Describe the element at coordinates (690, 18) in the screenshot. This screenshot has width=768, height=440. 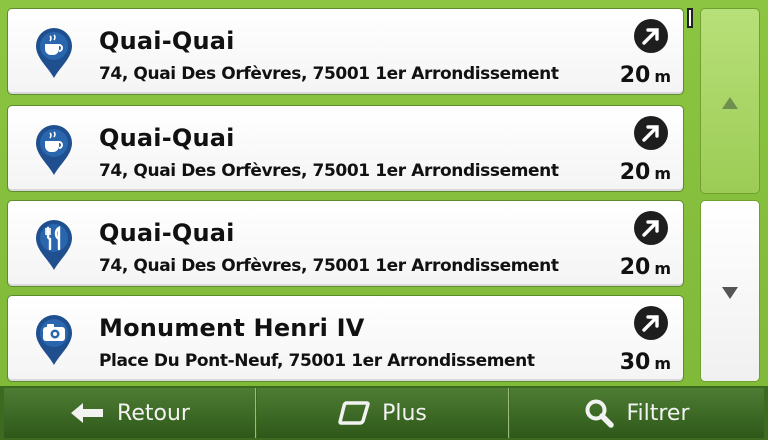
I see `scroll-position-indicator` at that location.